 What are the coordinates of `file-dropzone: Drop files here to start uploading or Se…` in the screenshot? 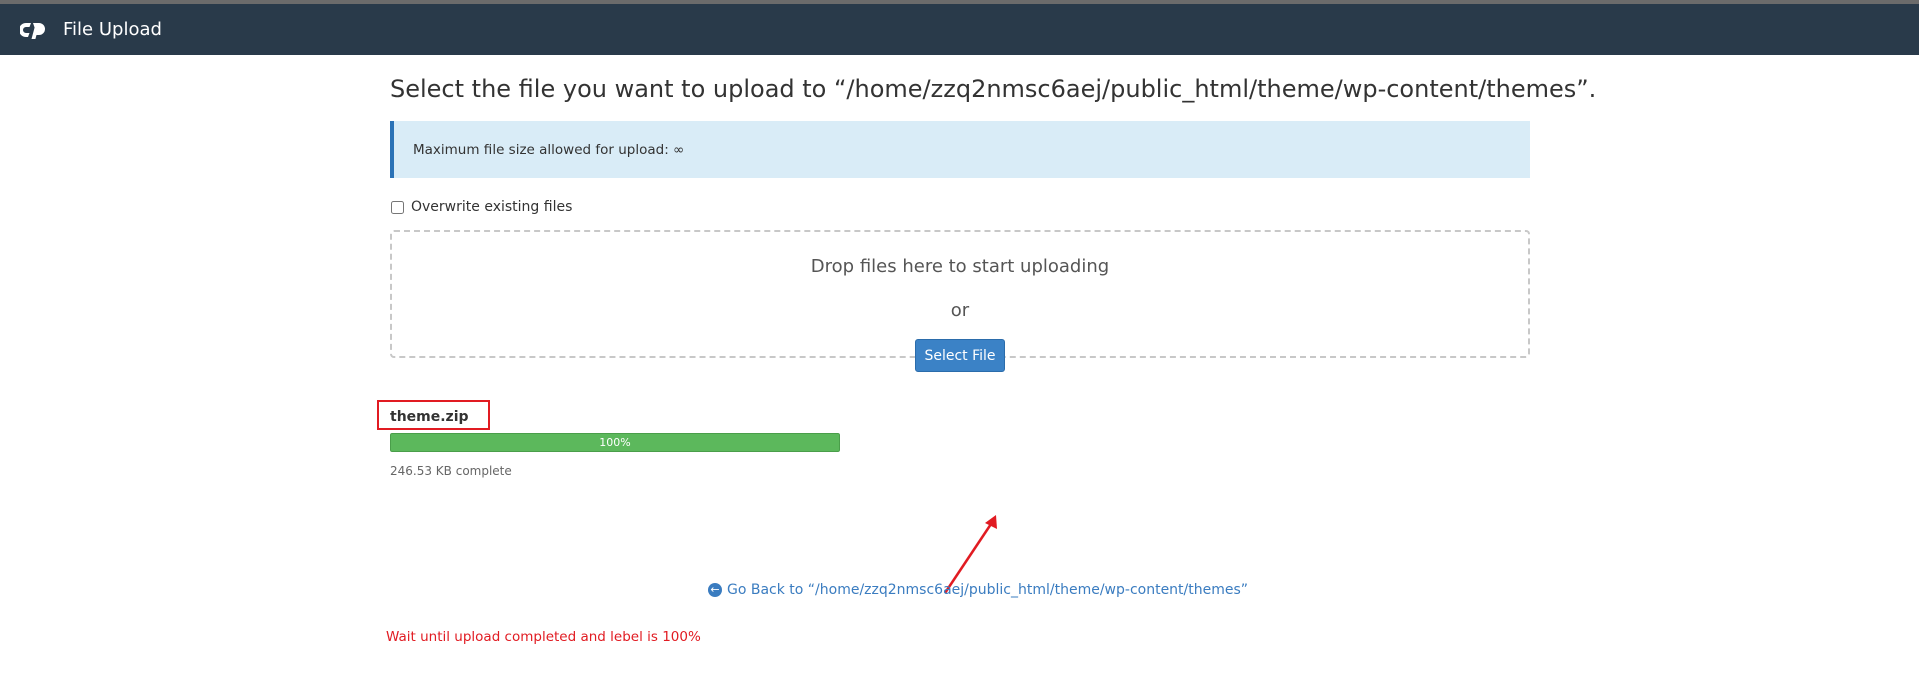 It's located at (960, 301).